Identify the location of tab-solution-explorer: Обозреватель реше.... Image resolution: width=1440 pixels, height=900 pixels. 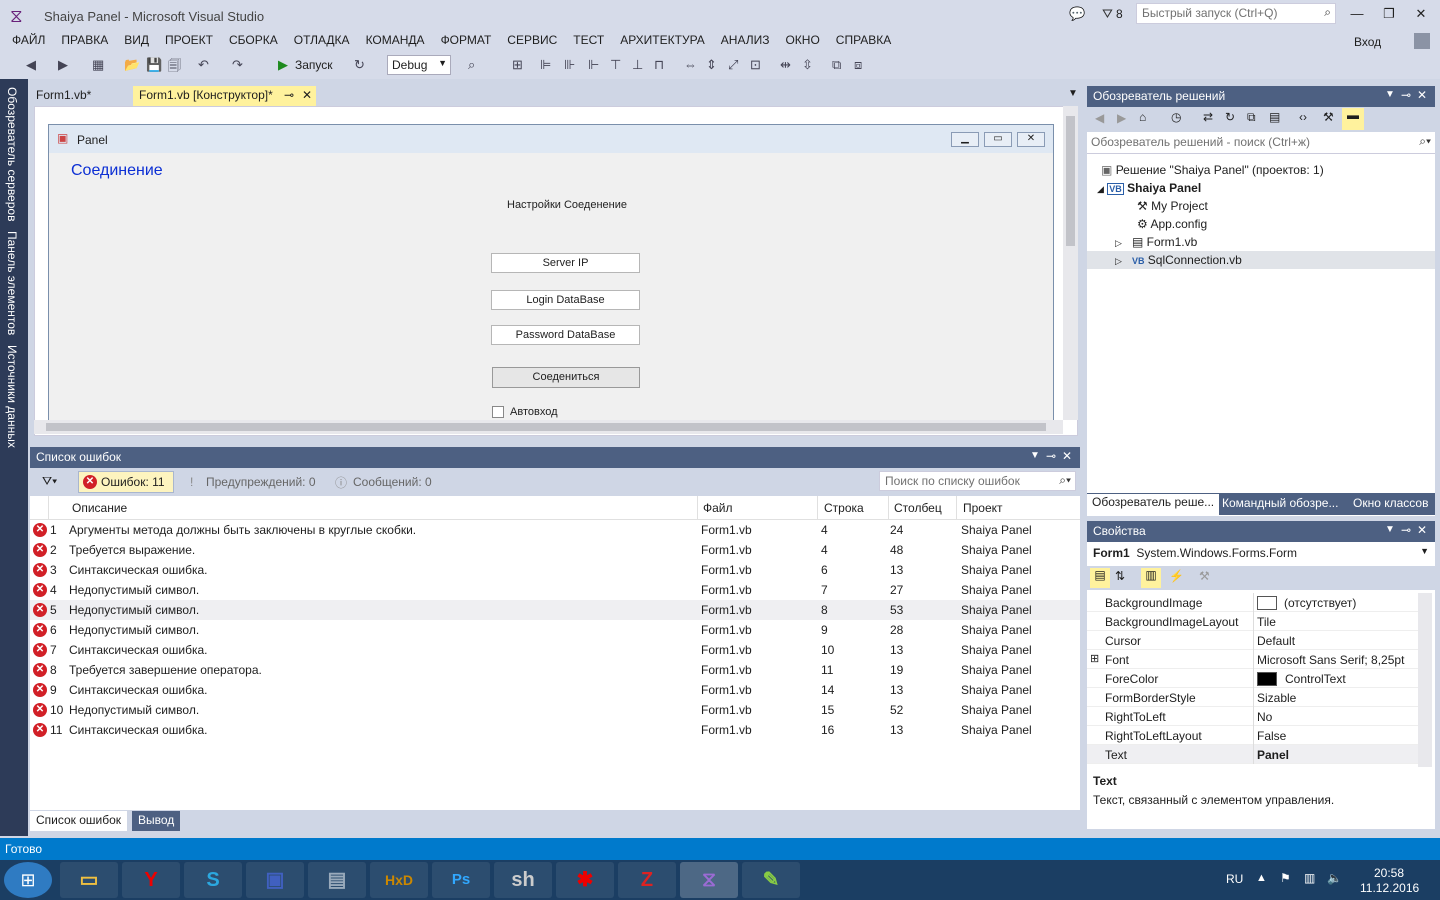
(1153, 504).